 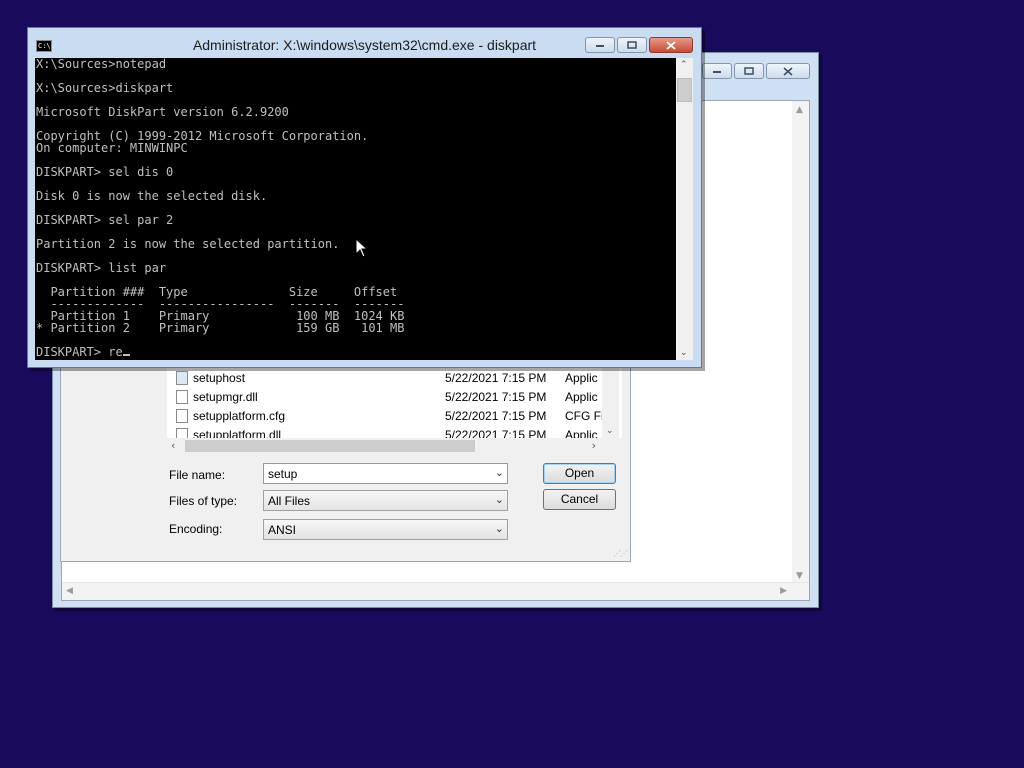 I want to click on scroll-down-icon: ▼, so click(x=799, y=576).